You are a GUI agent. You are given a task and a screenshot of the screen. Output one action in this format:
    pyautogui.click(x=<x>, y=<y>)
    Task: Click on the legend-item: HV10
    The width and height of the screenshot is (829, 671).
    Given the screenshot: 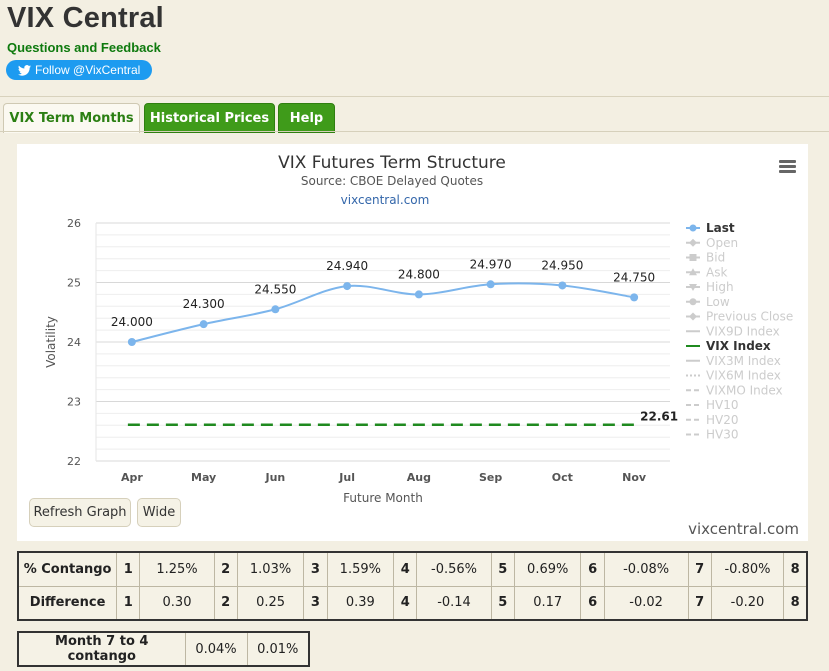 What is the action you would take?
    pyautogui.click(x=712, y=405)
    